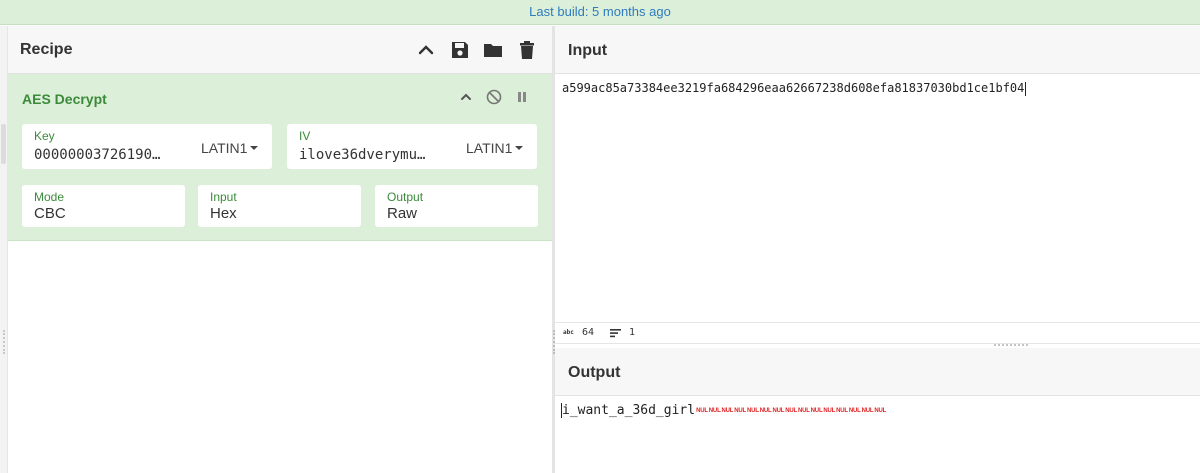  Describe the element at coordinates (588, 332) in the screenshot. I see `input-length: 64` at that location.